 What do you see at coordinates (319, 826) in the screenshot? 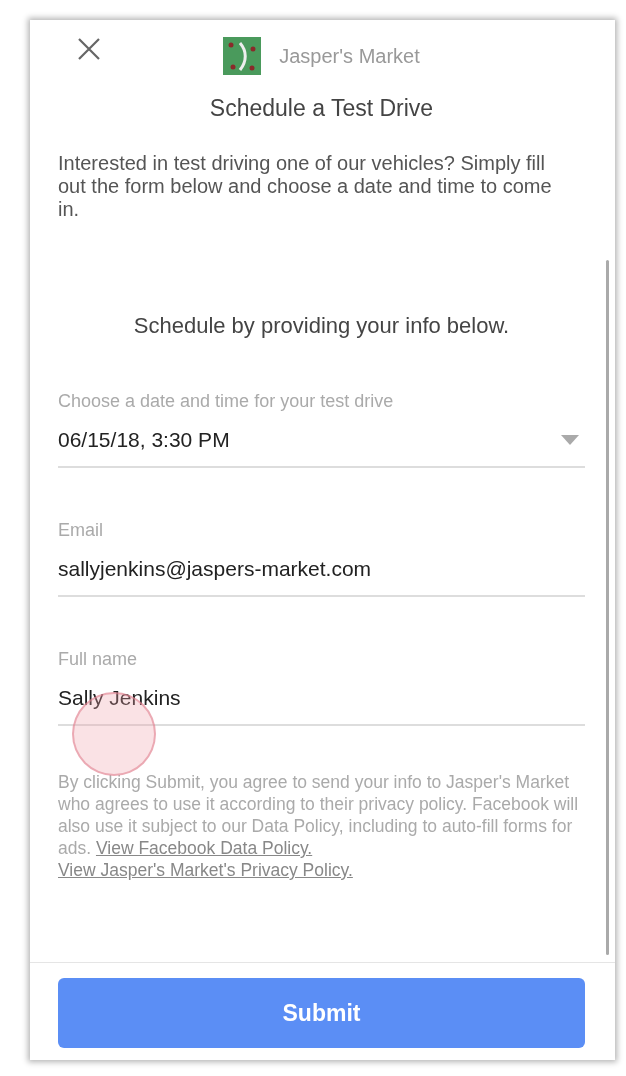
I see `disclaimer-text: By clicking Submit, you agree to send your info to Jasper's Market who agrees to use it according to their privacy policy. Facebook will also use it subject to our Data Policy, including to auto-fill forms for ads. View Facebook Data Policy. View Jasper's Market's Privacy Policy.` at bounding box center [319, 826].